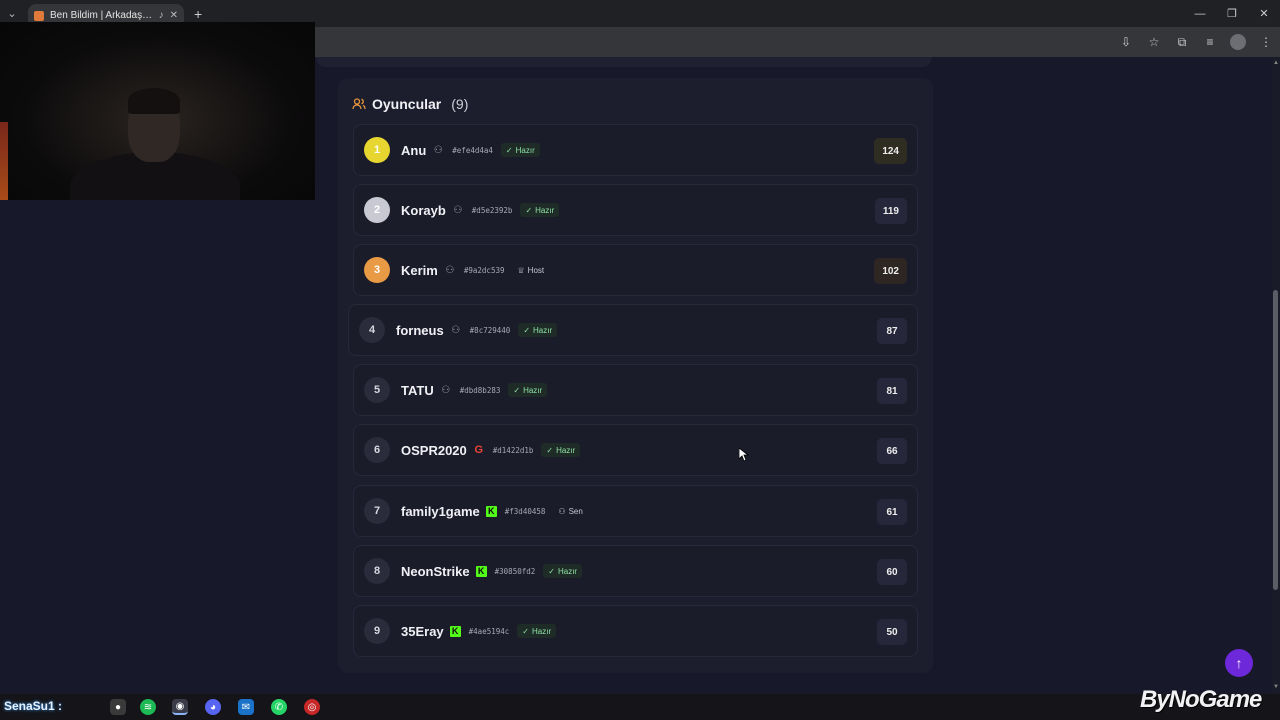 The width and height of the screenshot is (1280, 720). I want to click on player-score: 60, so click(892, 572).